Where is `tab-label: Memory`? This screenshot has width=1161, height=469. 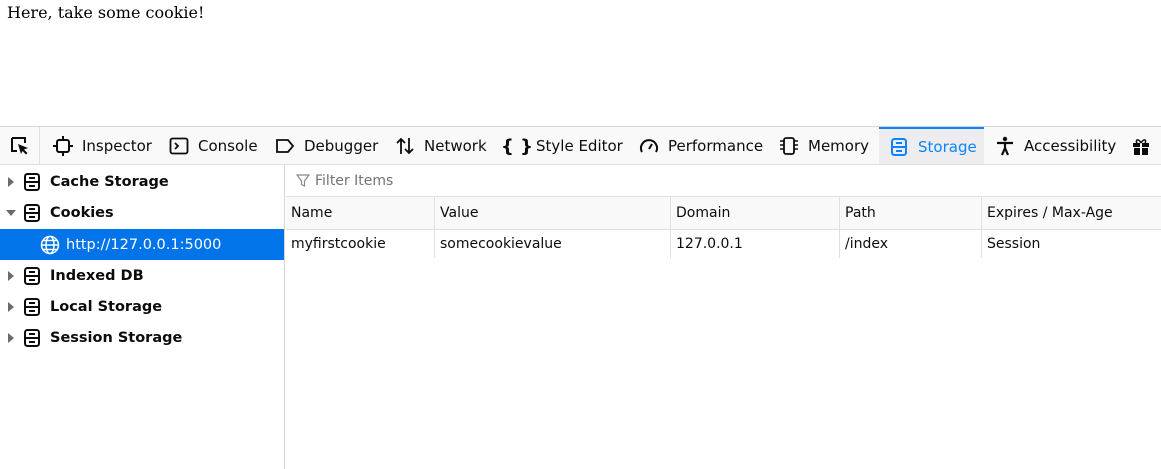 tab-label: Memory is located at coordinates (839, 146).